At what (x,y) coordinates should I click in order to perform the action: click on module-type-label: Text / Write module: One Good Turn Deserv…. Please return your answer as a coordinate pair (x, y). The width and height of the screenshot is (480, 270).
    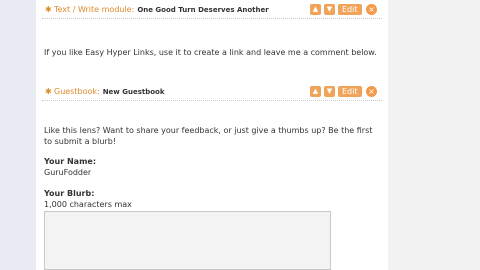
    Looking at the image, I should click on (161, 9).